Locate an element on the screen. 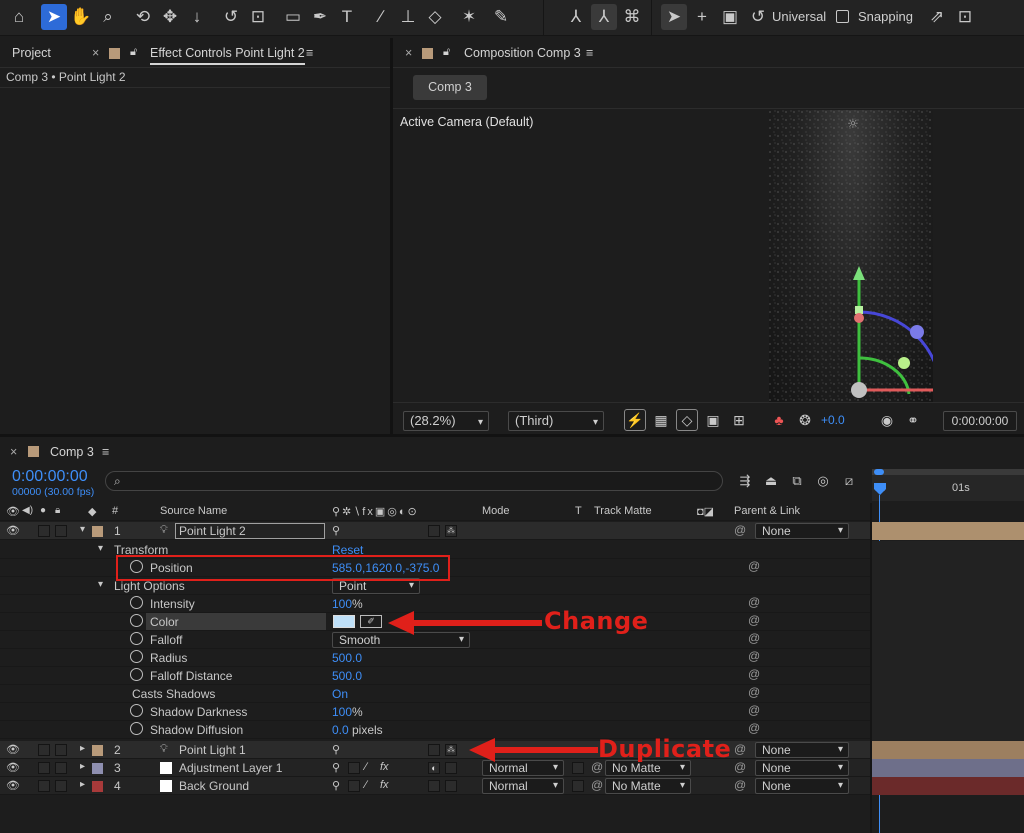 Image resolution: width=1024 pixels, height=833 pixels. time-ruler: 0s 01s is located at coordinates (948, 485).